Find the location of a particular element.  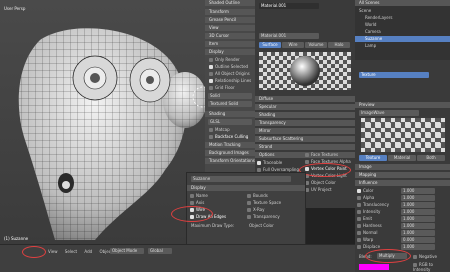

opt-bounds: Bounds is located at coordinates (275, 196).